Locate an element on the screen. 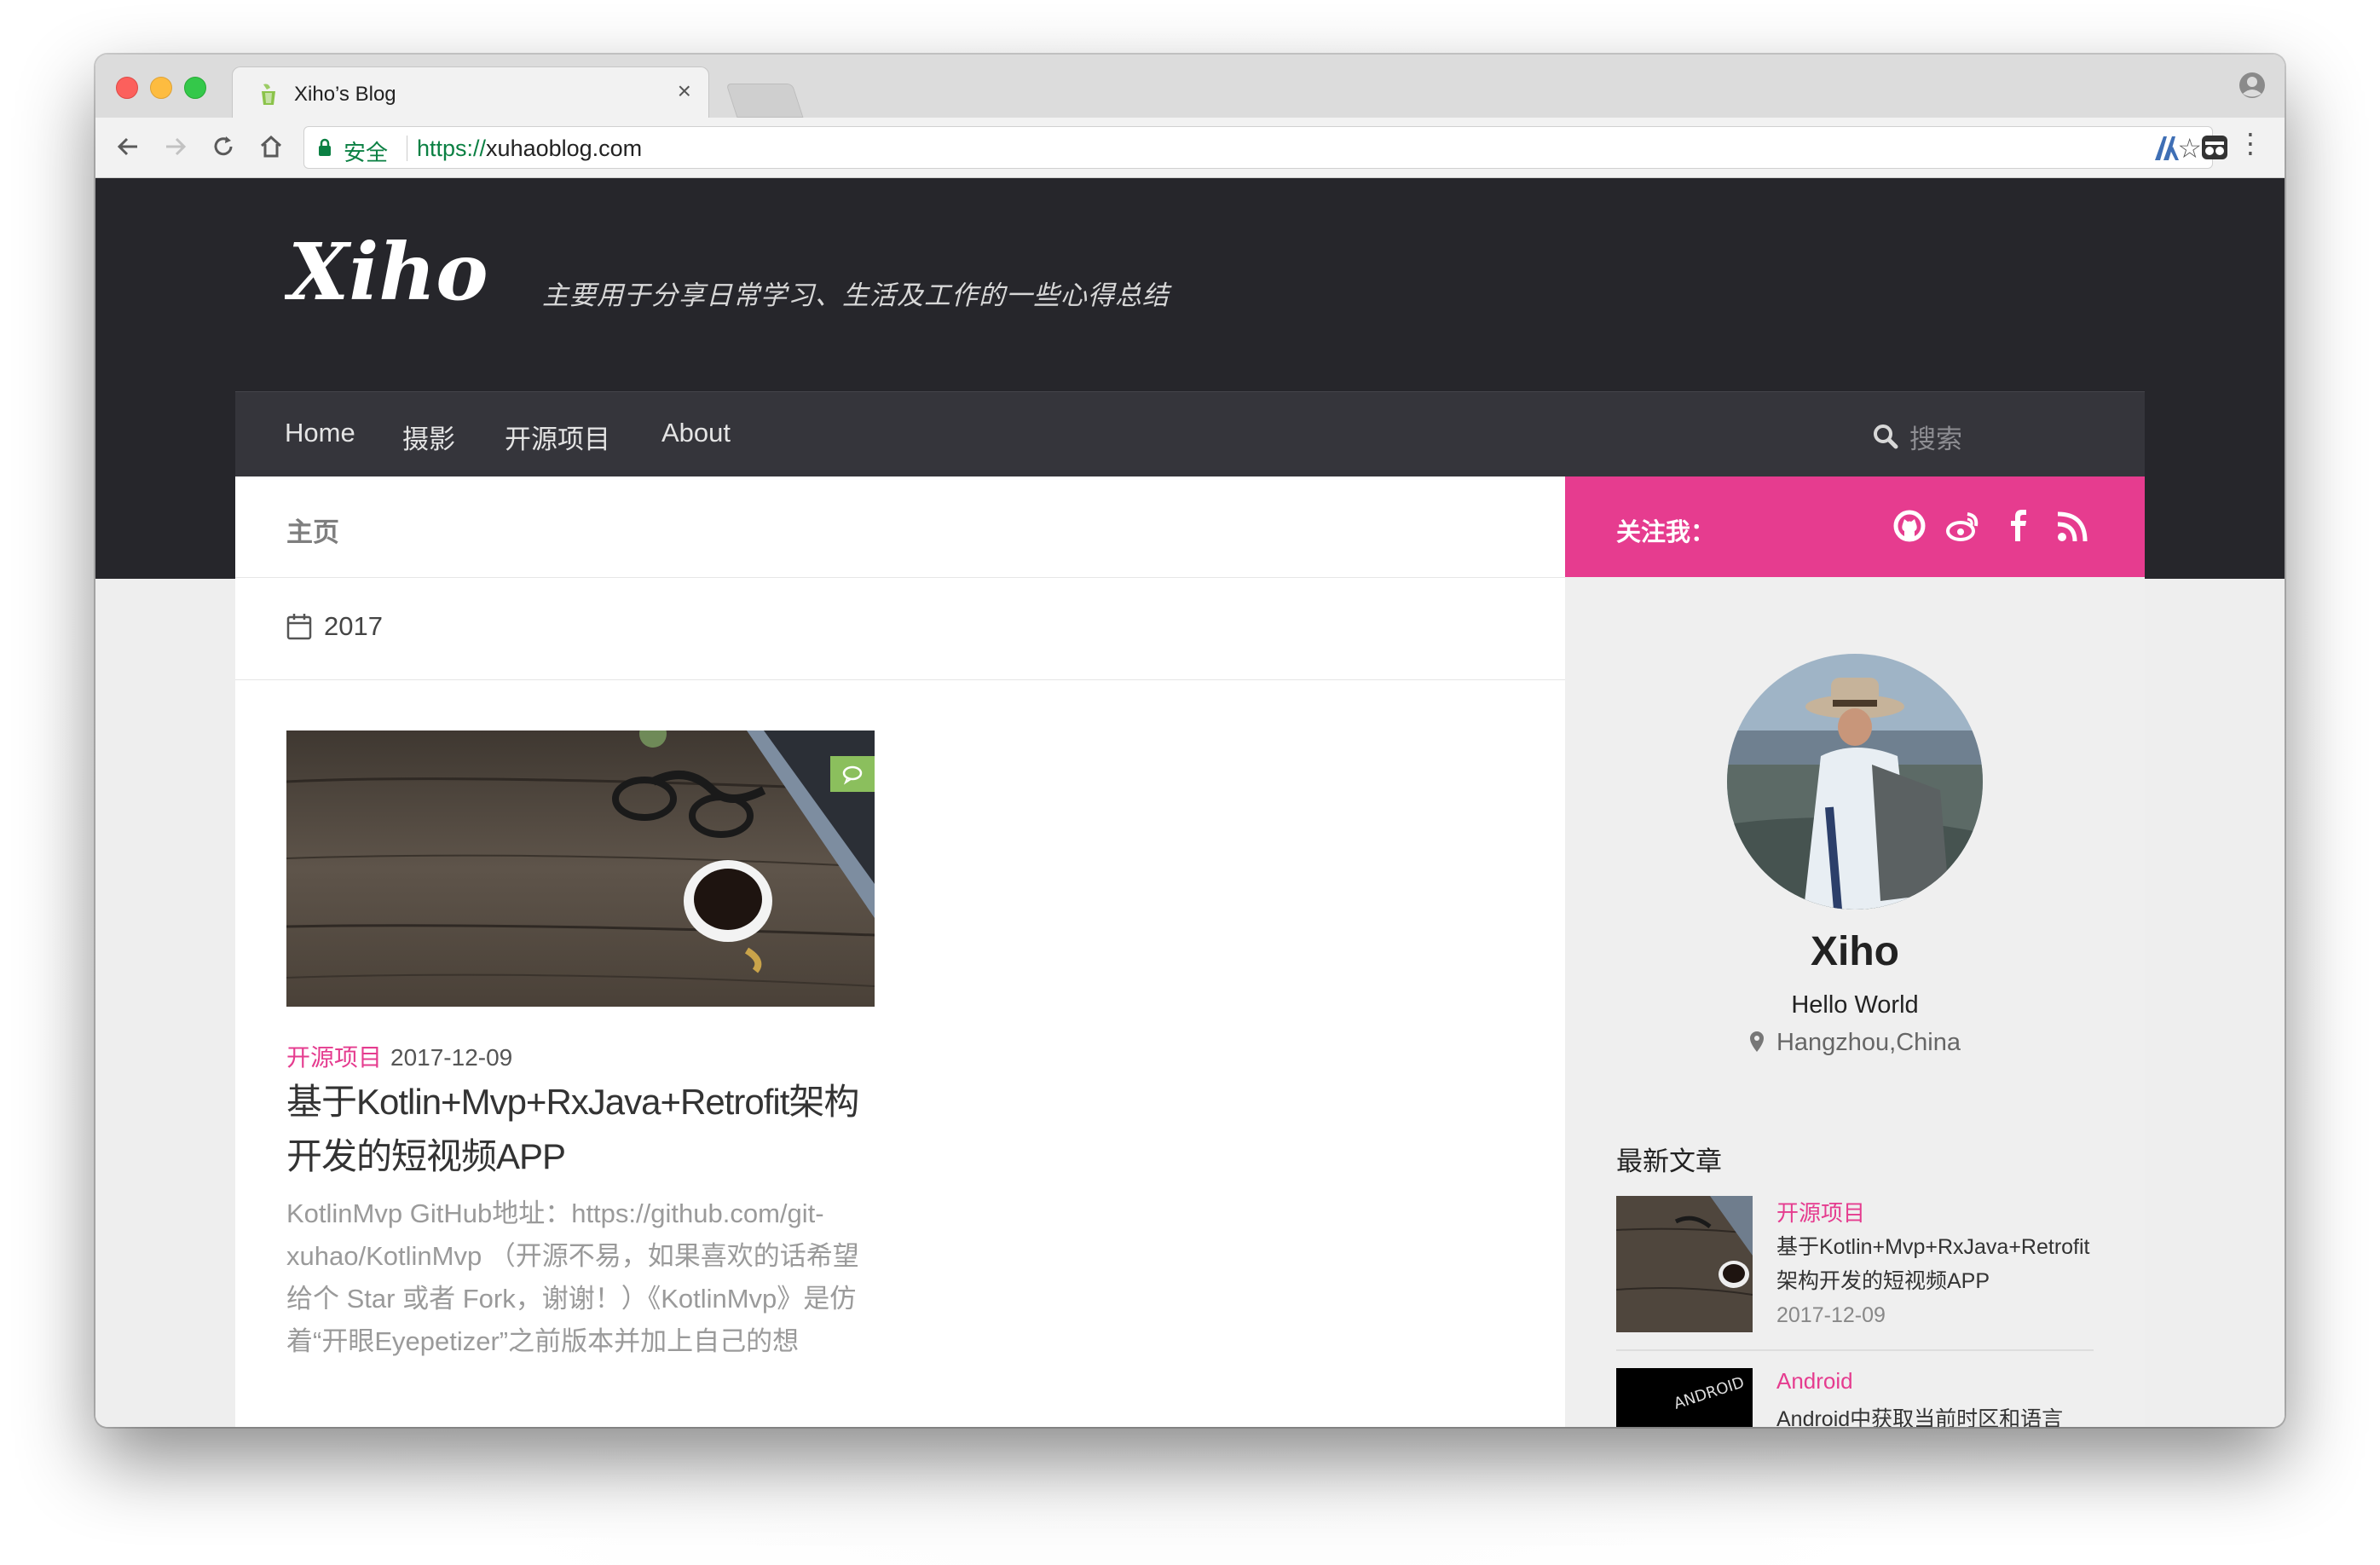 The width and height of the screenshot is (2380, 1565). site-logo: Xiho is located at coordinates (399, 274).